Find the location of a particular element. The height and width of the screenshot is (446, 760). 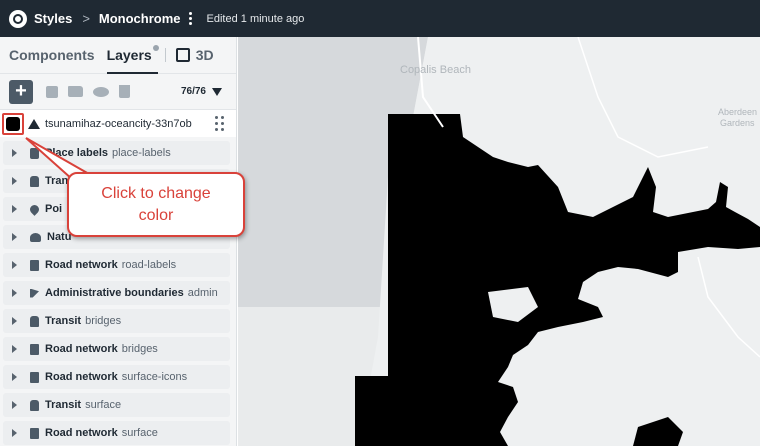

tree-icon is located at coordinates (35, 237).